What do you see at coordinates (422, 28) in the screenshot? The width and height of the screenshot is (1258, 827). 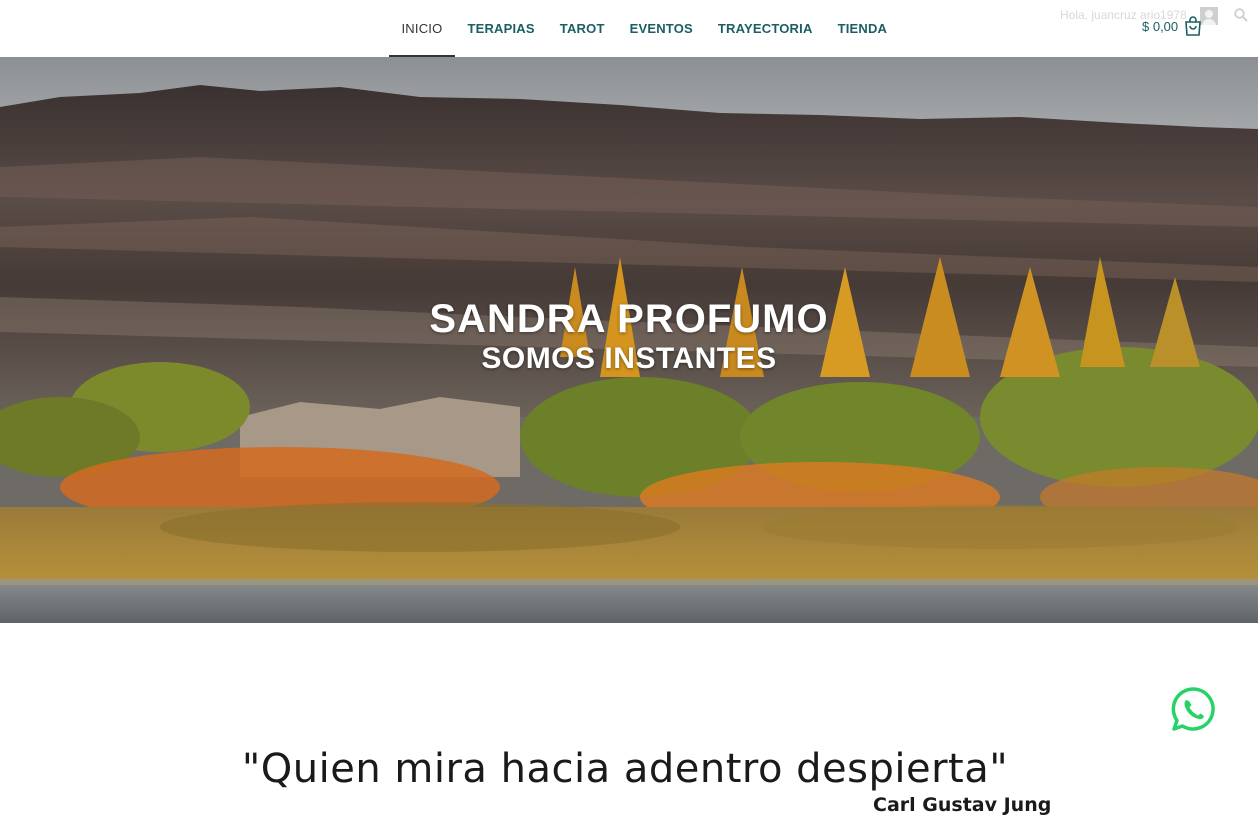 I see `nav-item-inicio: INICIO` at bounding box center [422, 28].